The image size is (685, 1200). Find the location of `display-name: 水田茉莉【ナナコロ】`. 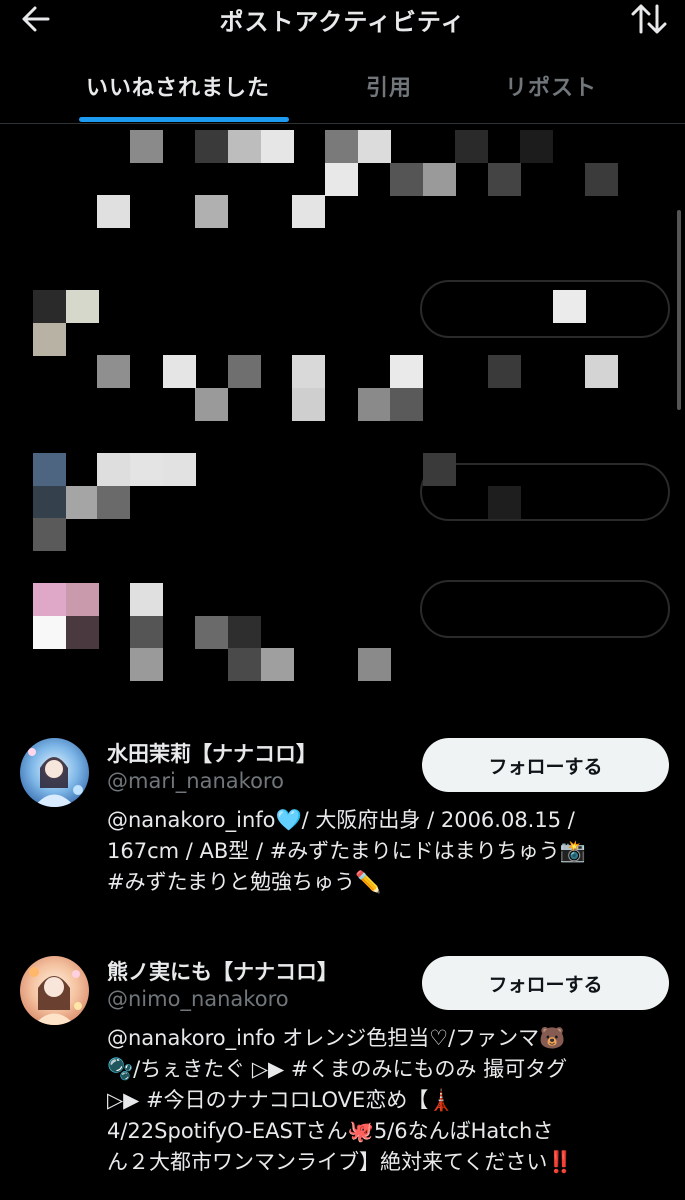

display-name: 水田茉莉【ナナコロ】 is located at coordinates (212, 753).